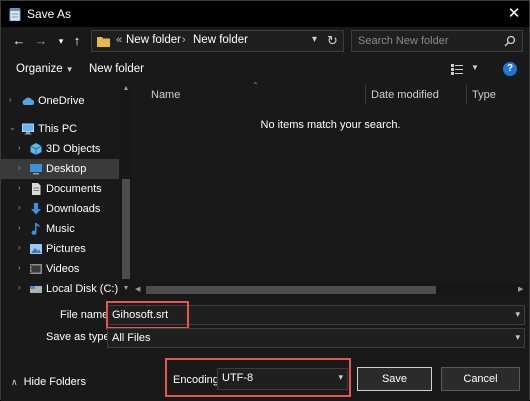 Image resolution: width=530 pixels, height=401 pixels. I want to click on column-header-type: Type, so click(484, 95).